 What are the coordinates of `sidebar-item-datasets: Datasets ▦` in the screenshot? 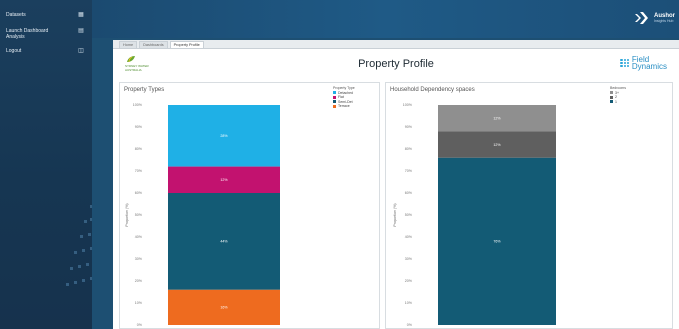 It's located at (45, 15).